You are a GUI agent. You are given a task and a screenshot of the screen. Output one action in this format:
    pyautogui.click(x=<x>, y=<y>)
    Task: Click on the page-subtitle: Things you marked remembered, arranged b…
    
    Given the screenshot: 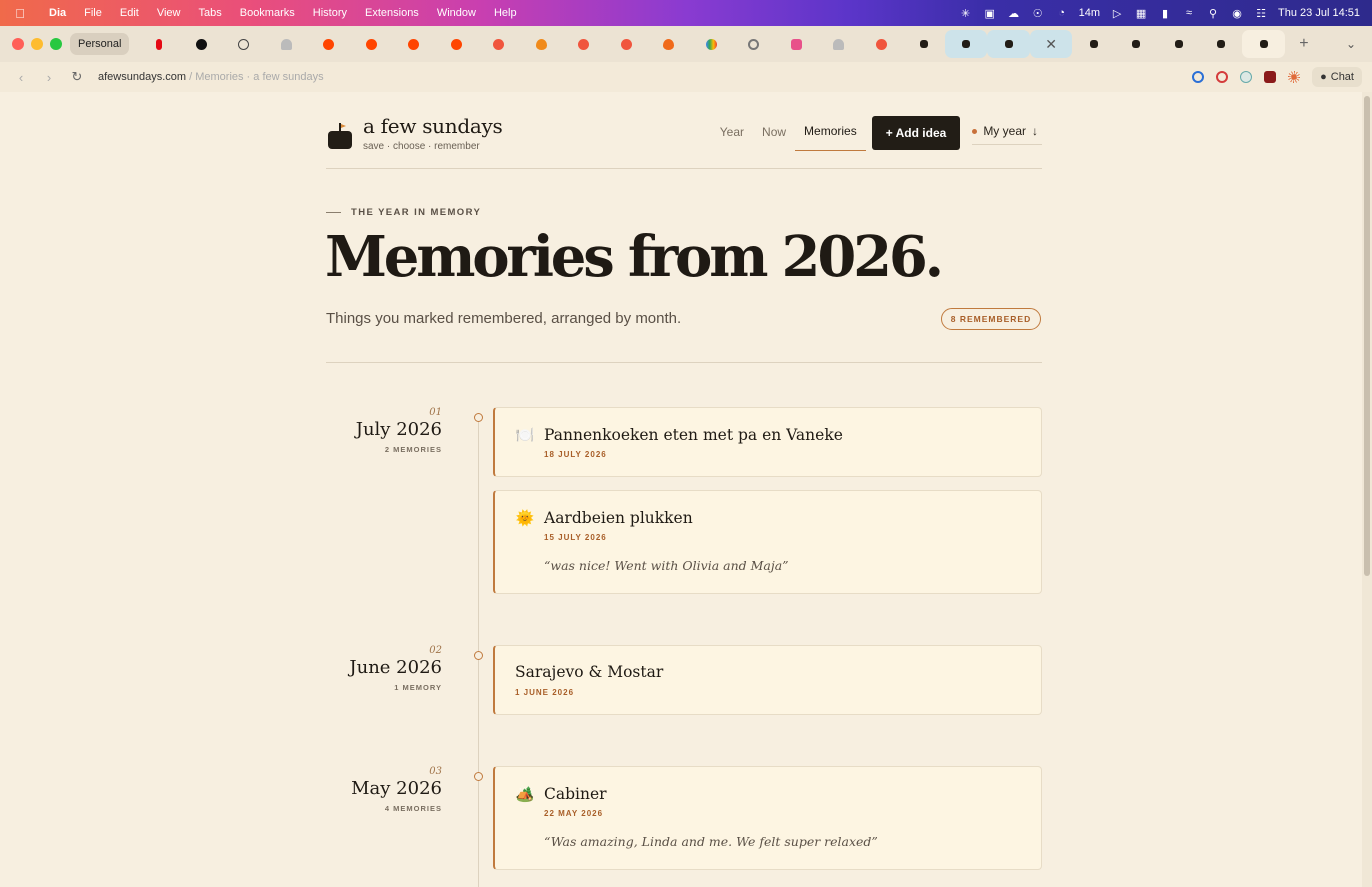 What is the action you would take?
    pyautogui.click(x=504, y=318)
    